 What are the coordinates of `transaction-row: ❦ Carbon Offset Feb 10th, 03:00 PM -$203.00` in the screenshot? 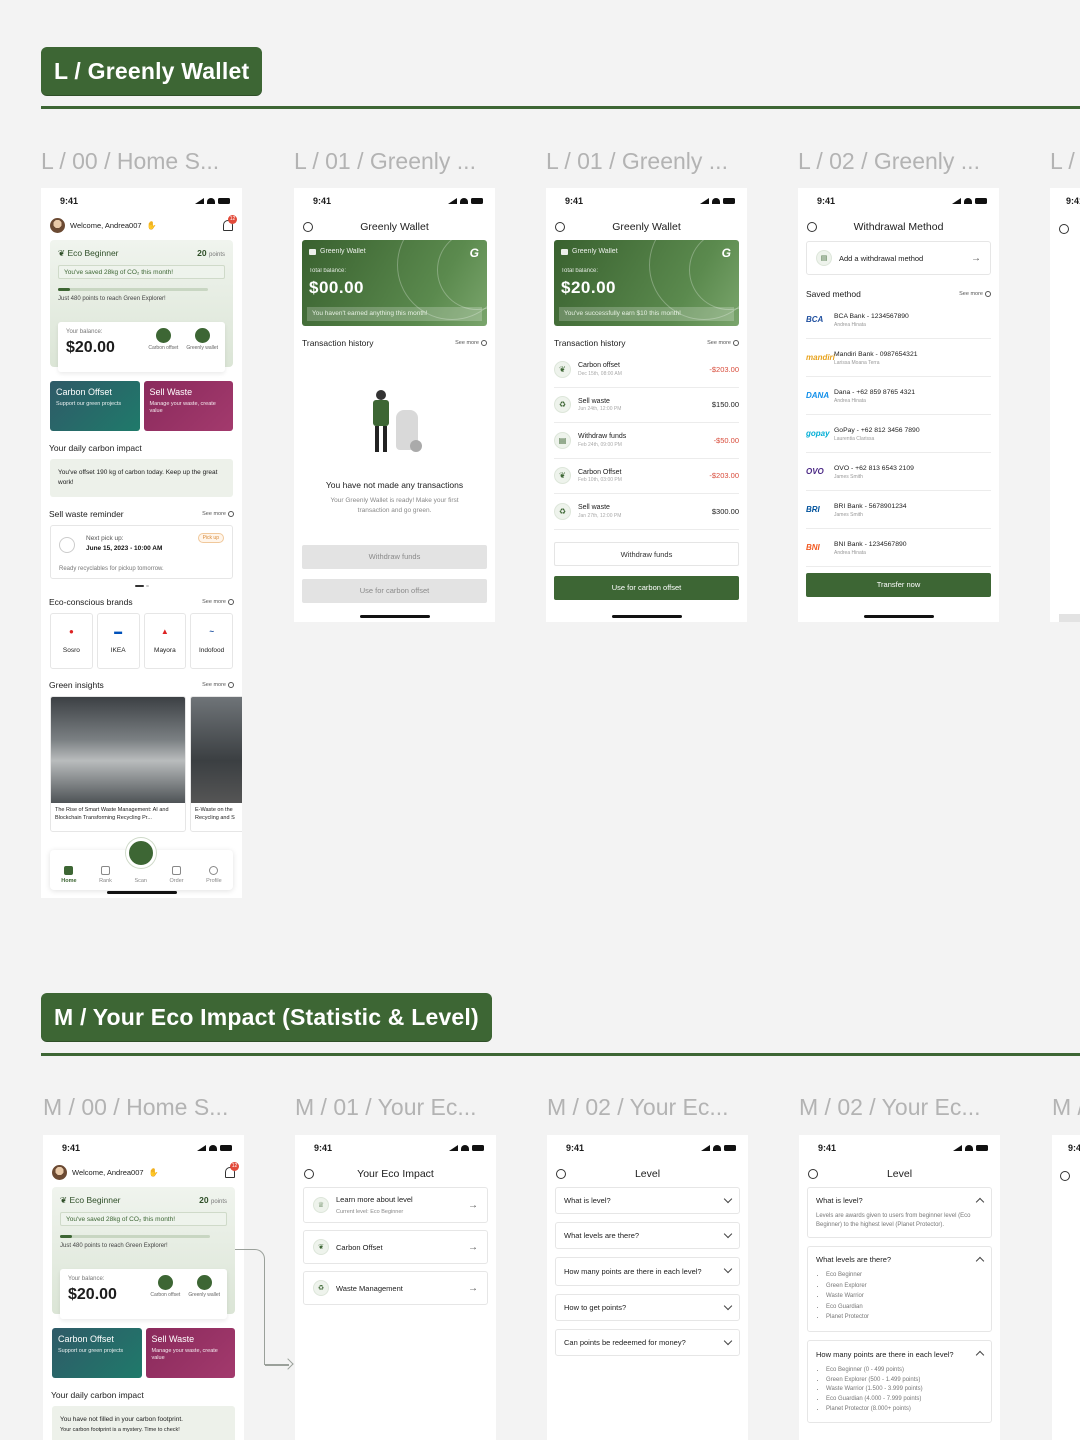 It's located at (646, 476).